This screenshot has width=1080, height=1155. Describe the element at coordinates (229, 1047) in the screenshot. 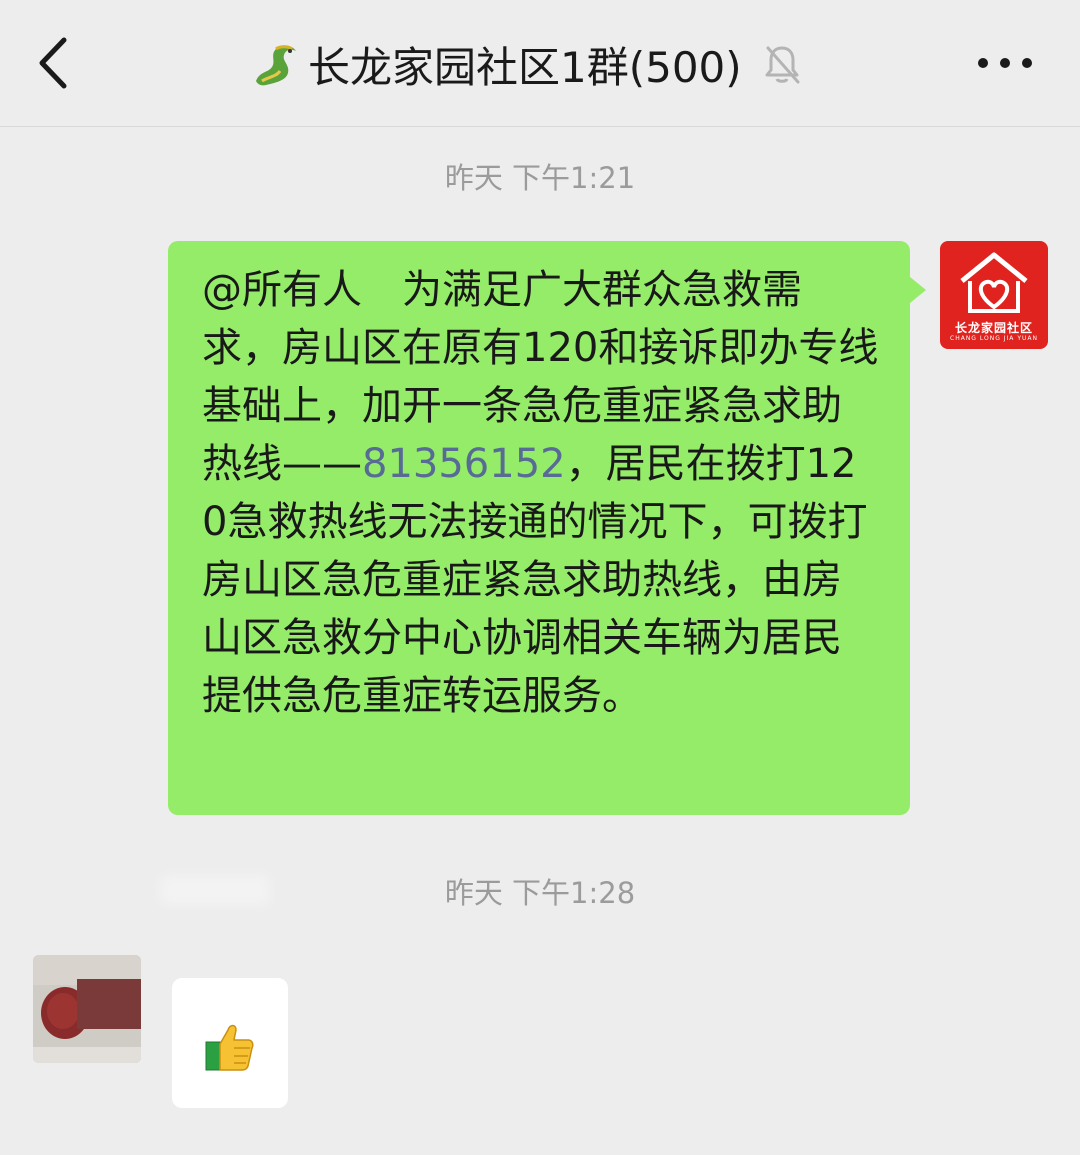

I see `thumbs-up-icon` at that location.